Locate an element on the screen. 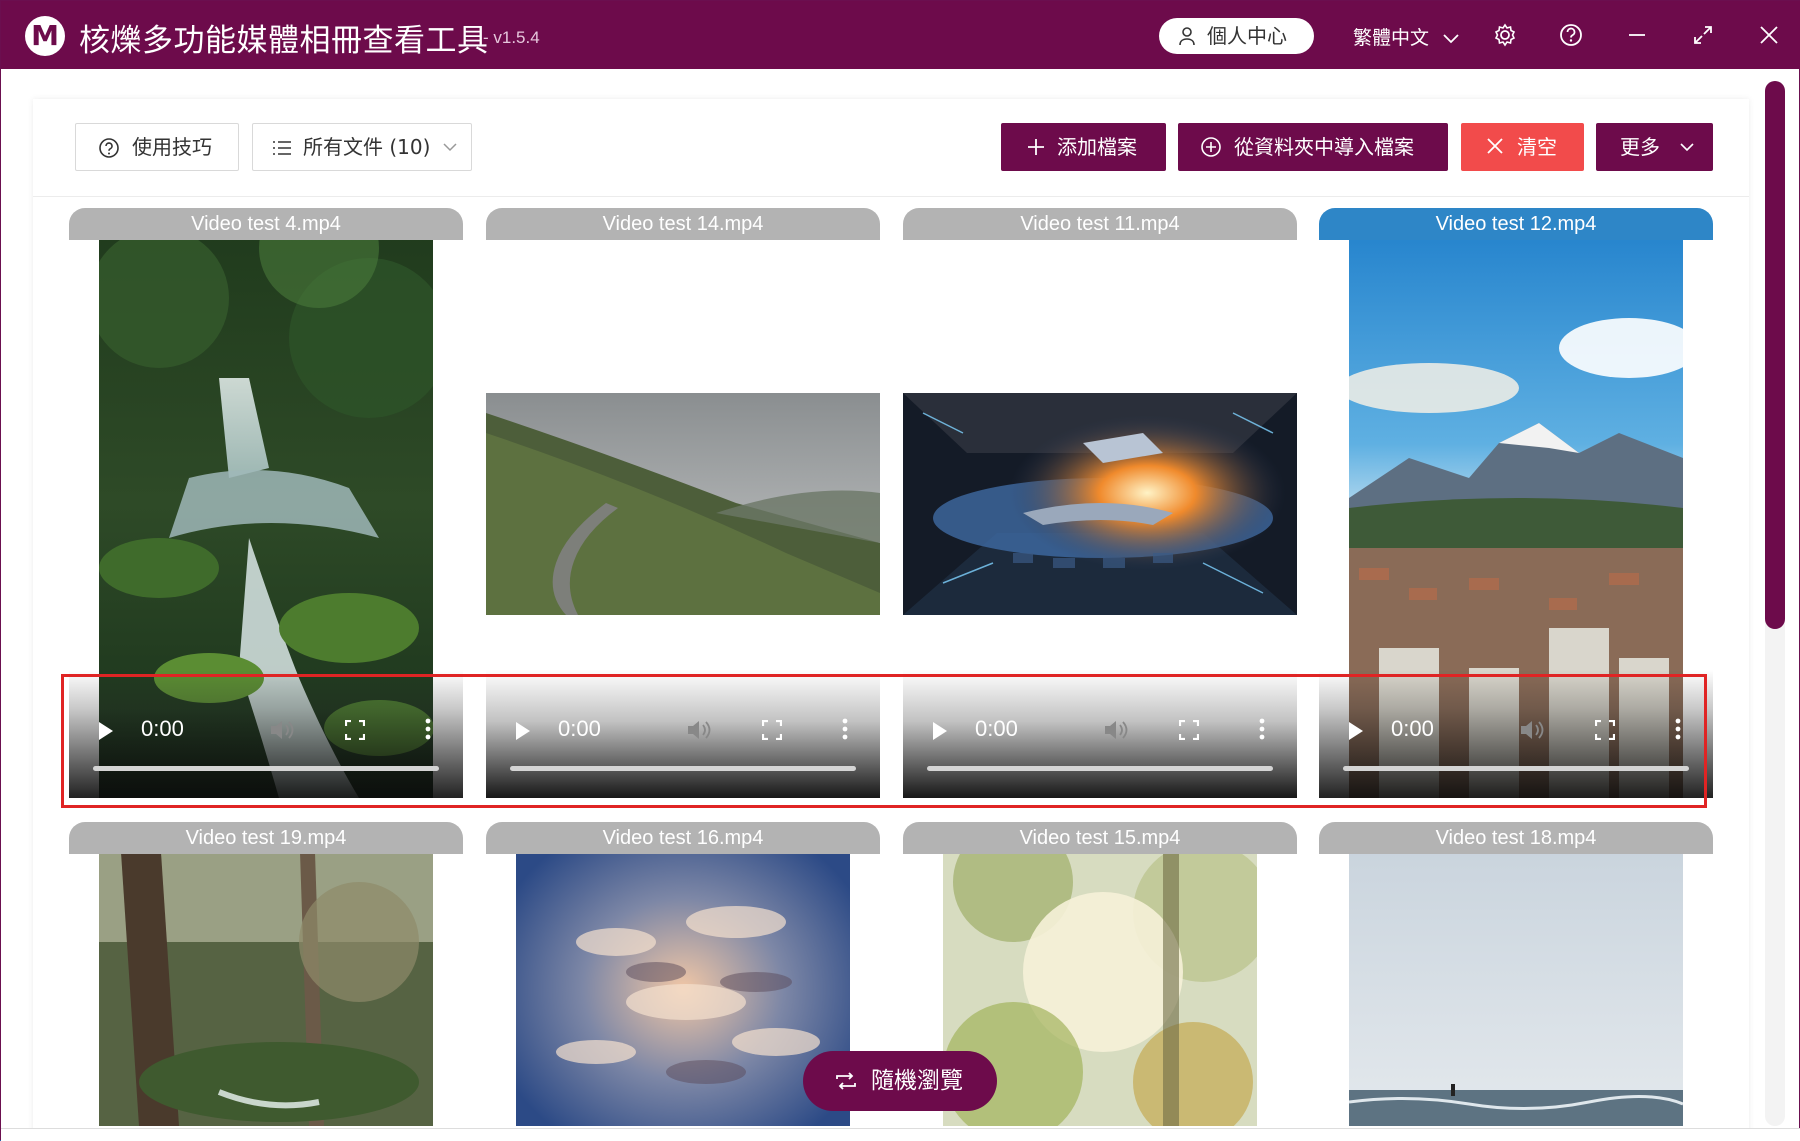 This screenshot has width=1800, height=1141. video-card: Video test 14.mp4 0:00 is located at coordinates (683, 503).